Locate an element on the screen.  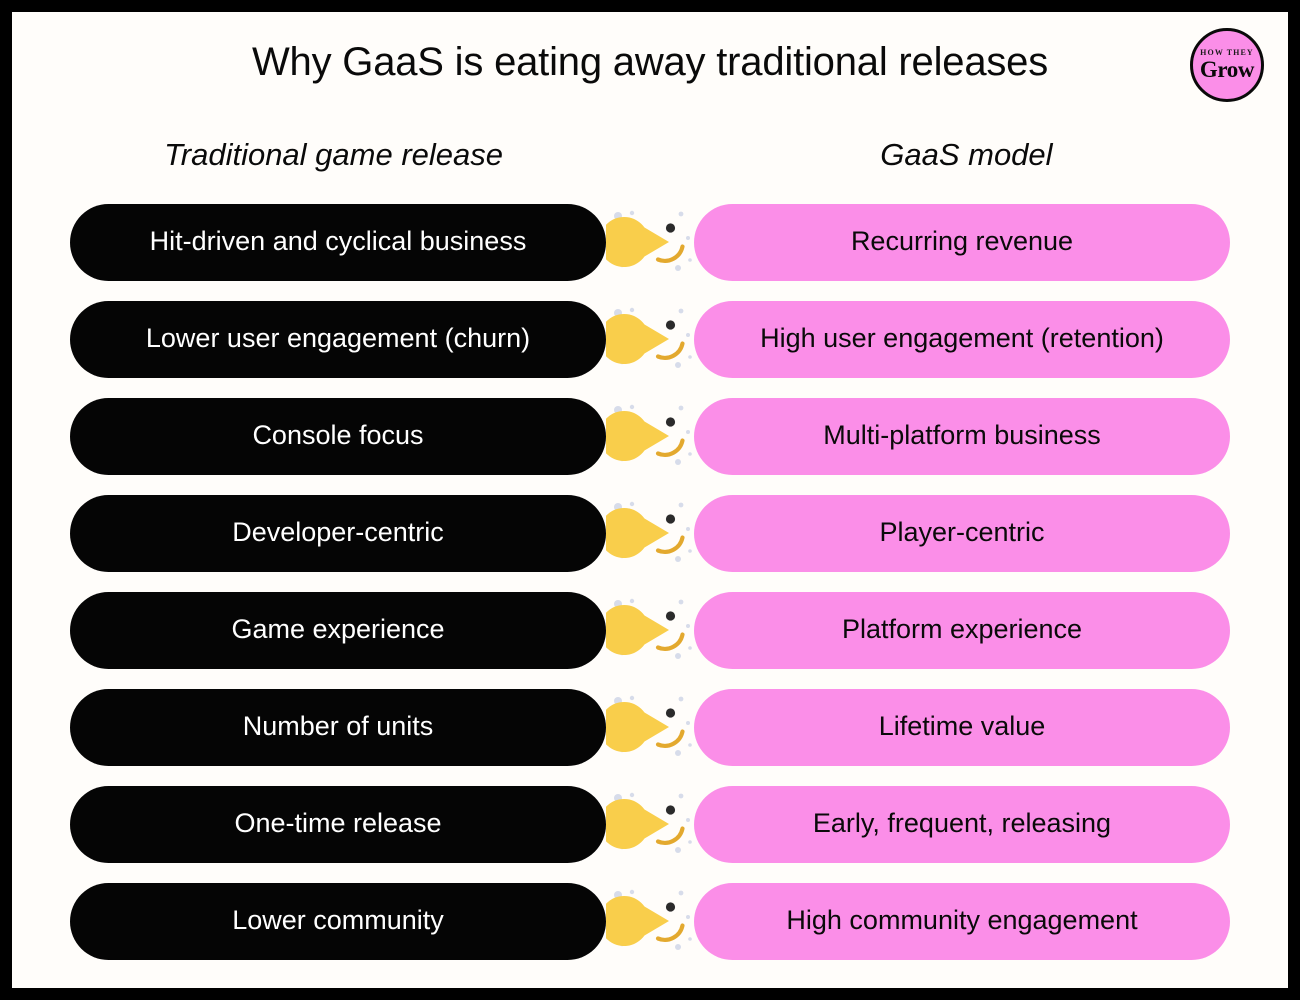
gaas-pill: Lifetime value is located at coordinates (962, 727).